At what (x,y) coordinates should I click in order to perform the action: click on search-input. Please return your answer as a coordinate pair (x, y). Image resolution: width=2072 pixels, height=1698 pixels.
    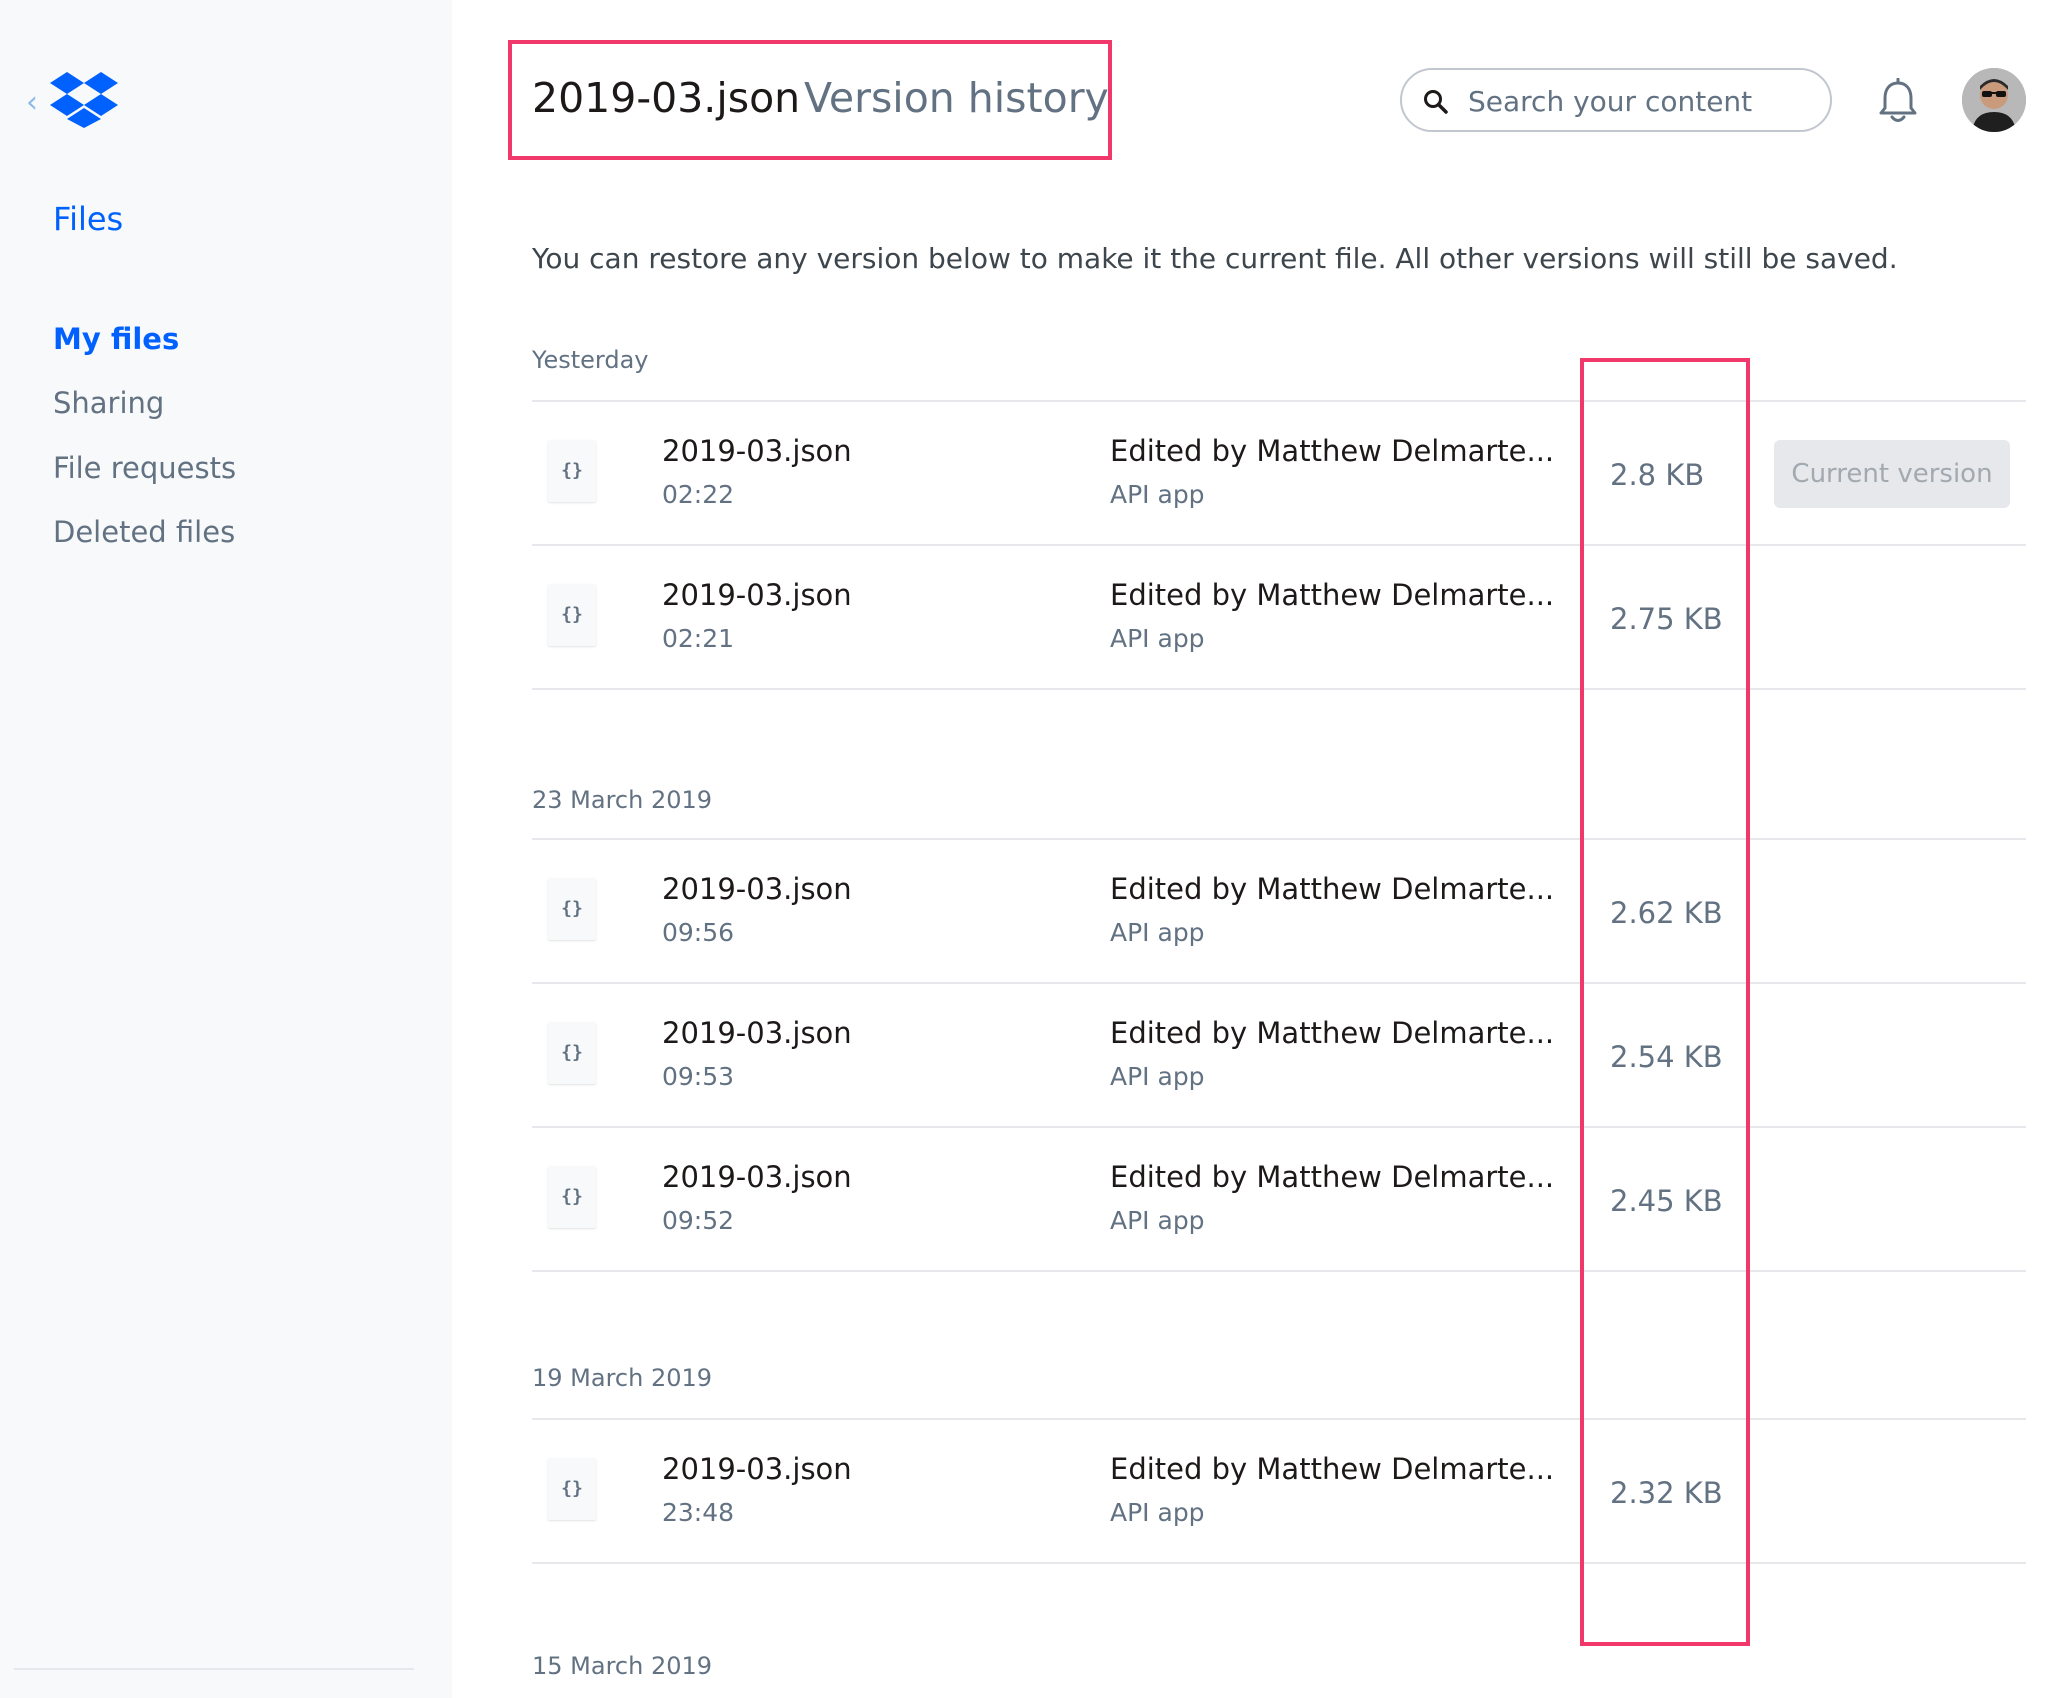
    Looking at the image, I should click on (1638, 101).